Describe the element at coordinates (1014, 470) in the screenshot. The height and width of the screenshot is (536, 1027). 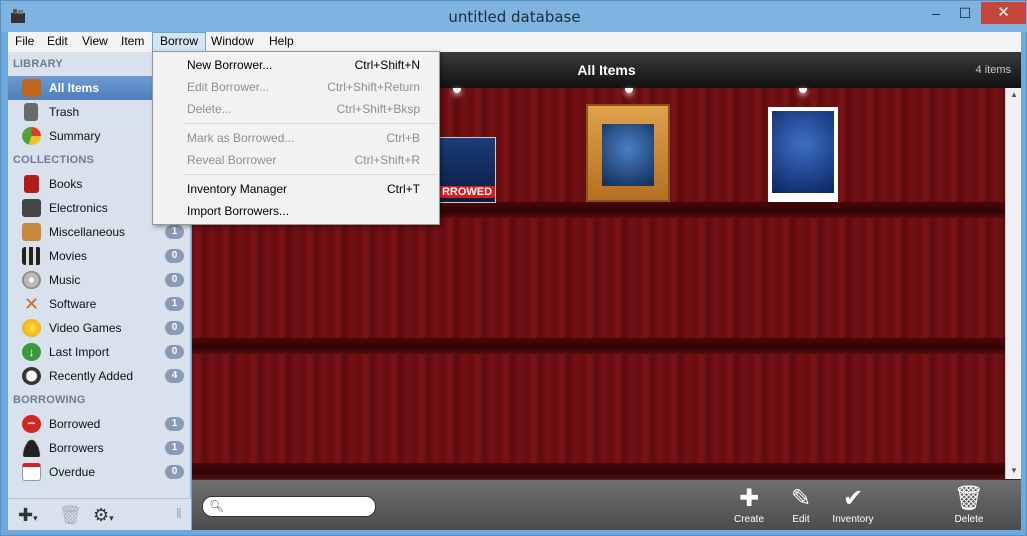
I see `scroll-down-icon: ▼` at that location.